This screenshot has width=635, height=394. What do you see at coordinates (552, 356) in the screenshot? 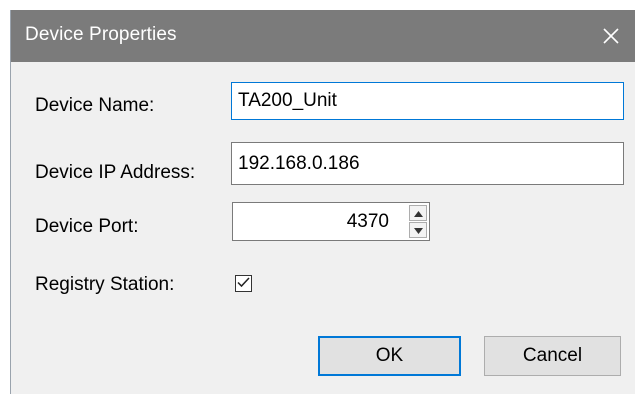
I see `cancel-button: Cancel` at bounding box center [552, 356].